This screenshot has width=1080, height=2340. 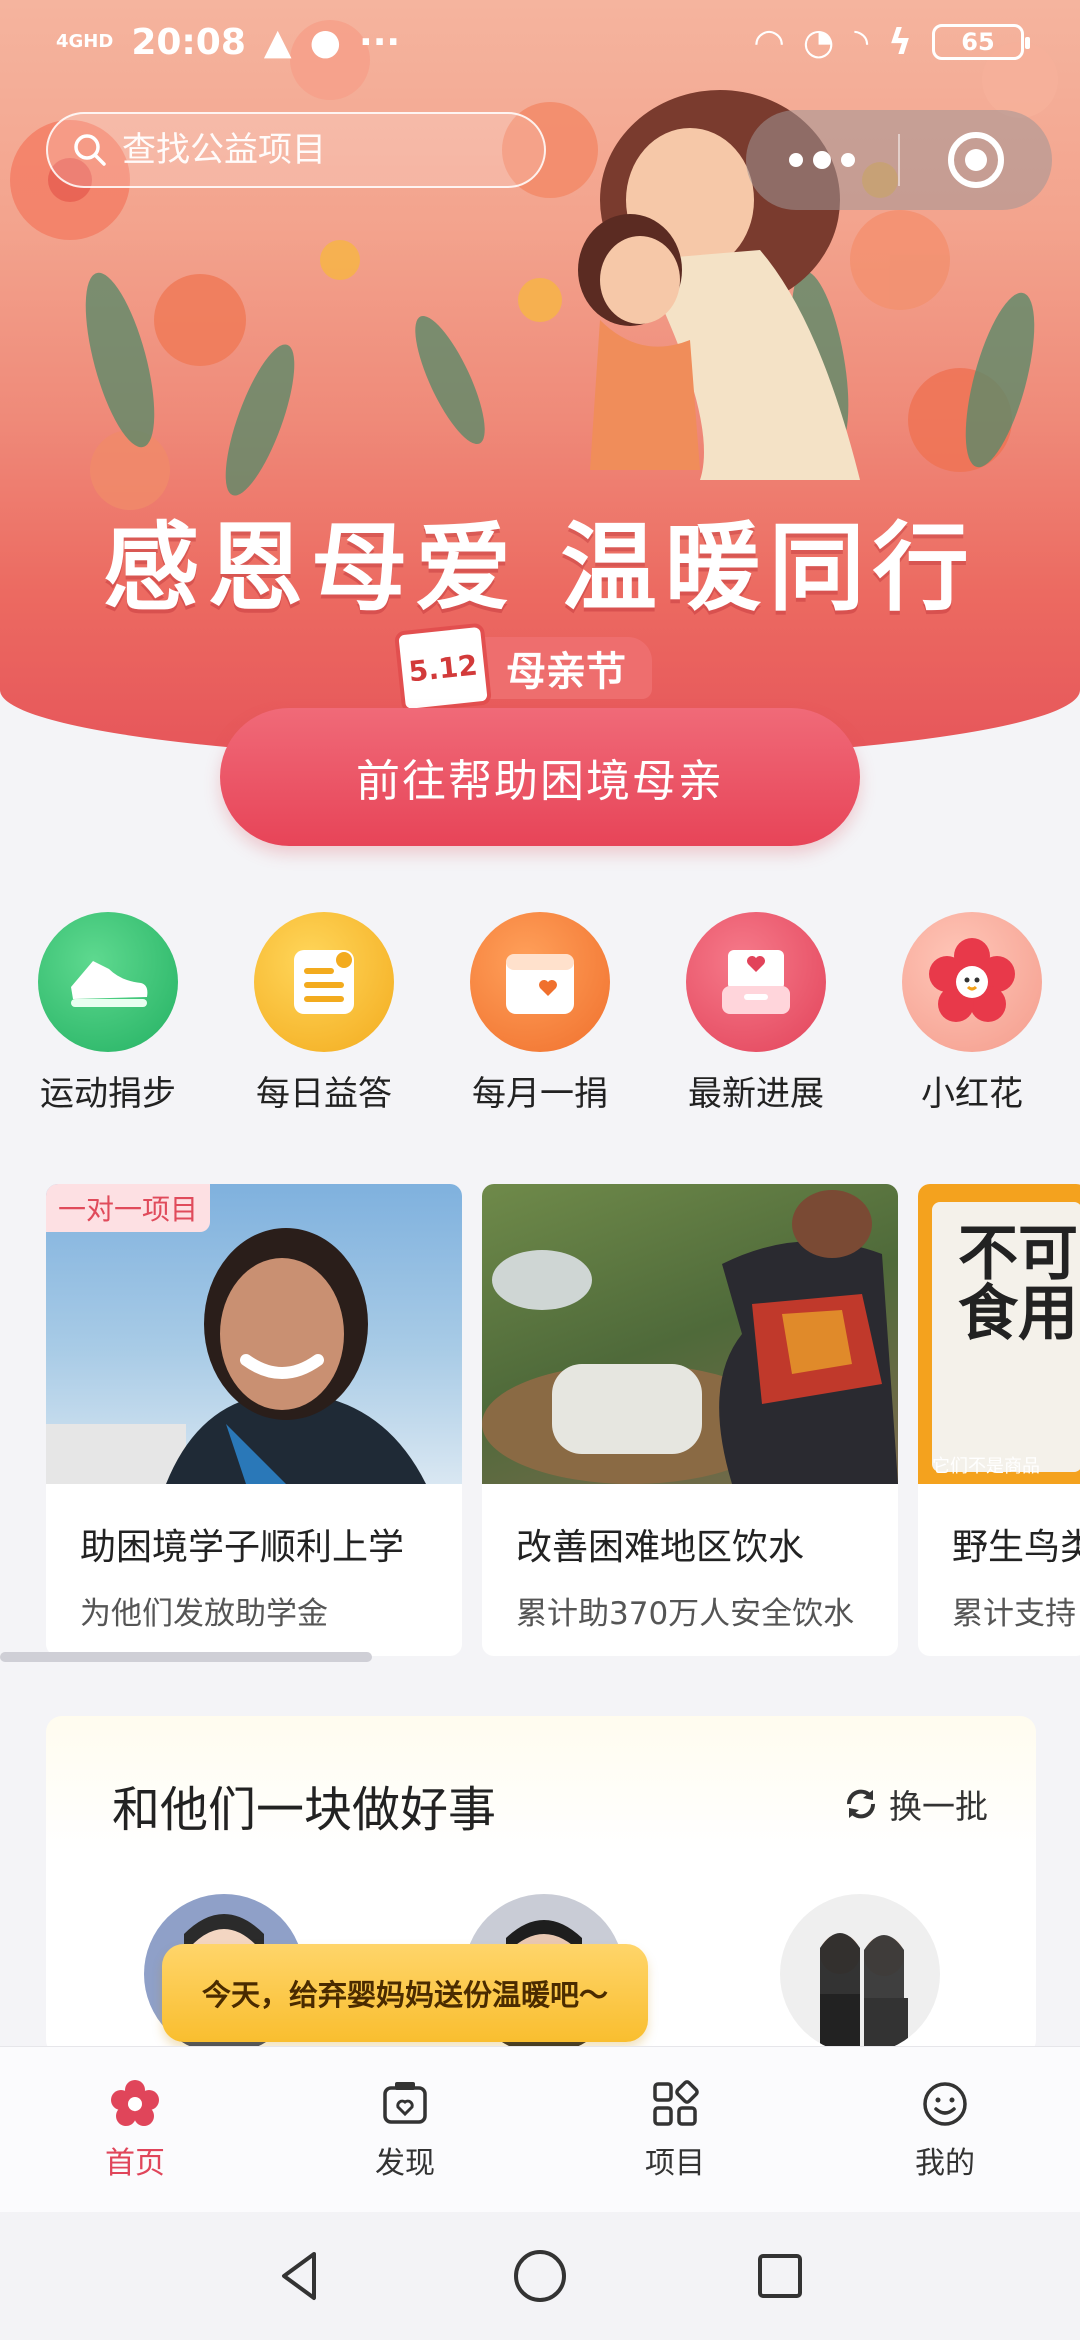 What do you see at coordinates (405, 1993) in the screenshot?
I see `tooltip-bubble: 今天，给弃婴妈妈送份温暖吧～` at bounding box center [405, 1993].